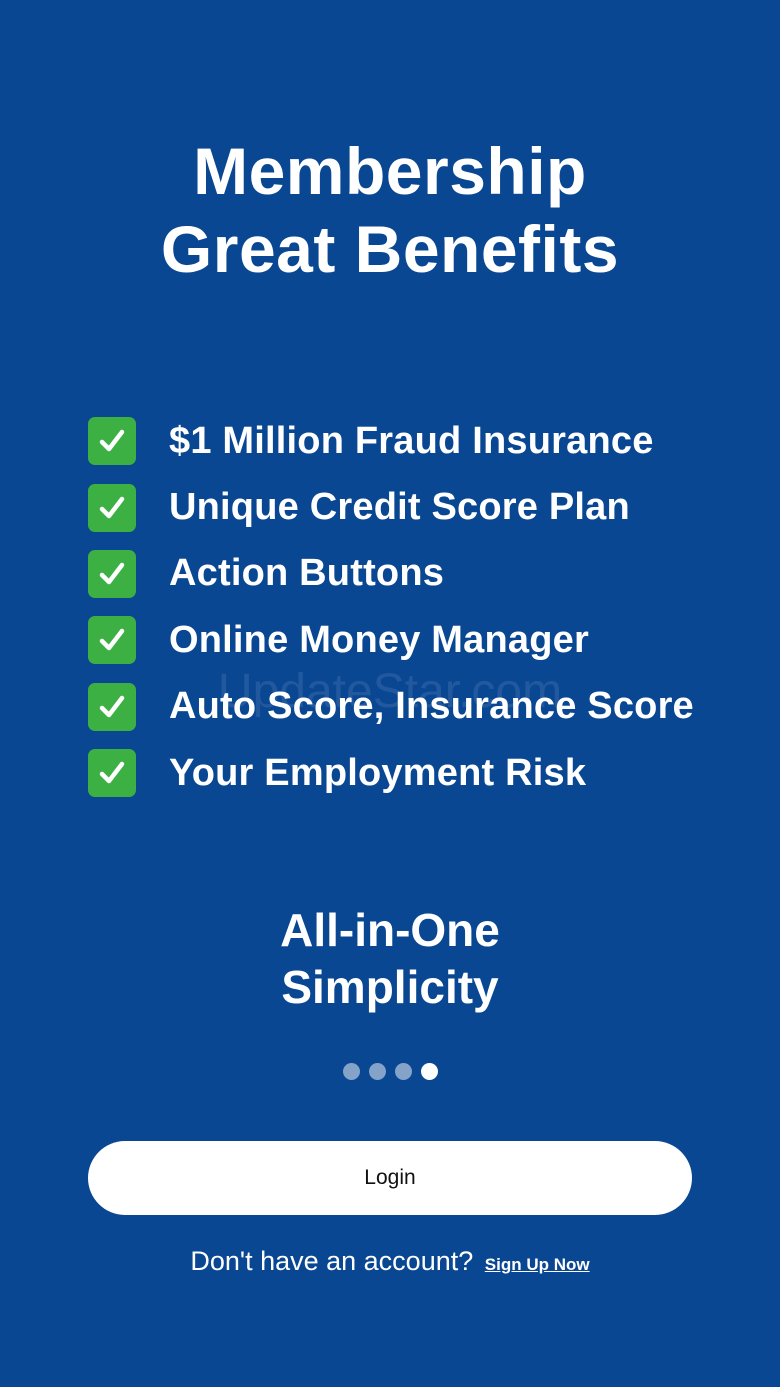 This screenshot has height=1387, width=780. Describe the element at coordinates (378, 772) in the screenshot. I see `benefit-label: Your Employment Risk` at that location.